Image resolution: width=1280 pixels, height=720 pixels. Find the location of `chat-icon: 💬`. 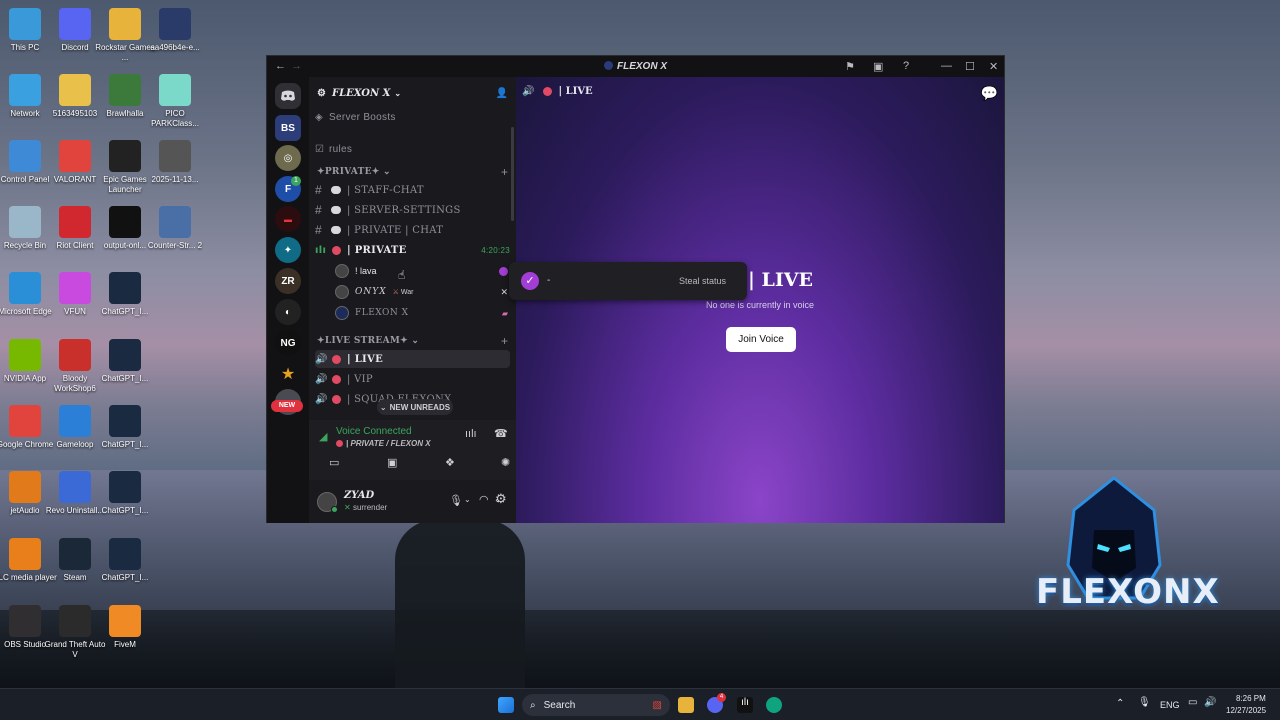

chat-icon: 💬 is located at coordinates (989, 93).